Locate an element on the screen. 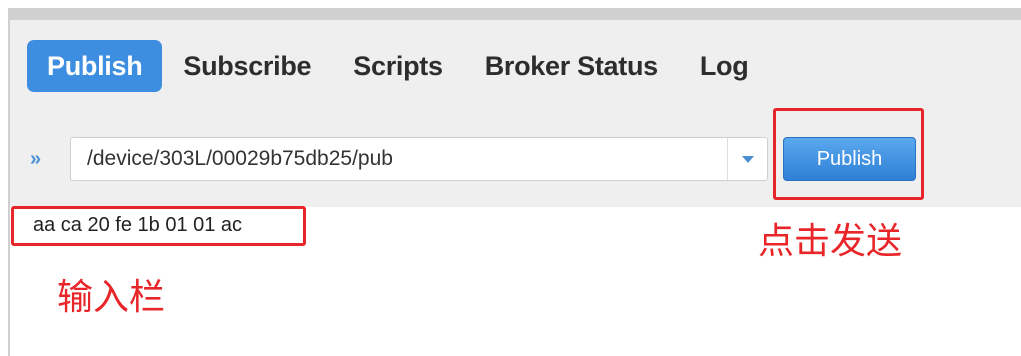  topic-dropdown-button is located at coordinates (748, 159).